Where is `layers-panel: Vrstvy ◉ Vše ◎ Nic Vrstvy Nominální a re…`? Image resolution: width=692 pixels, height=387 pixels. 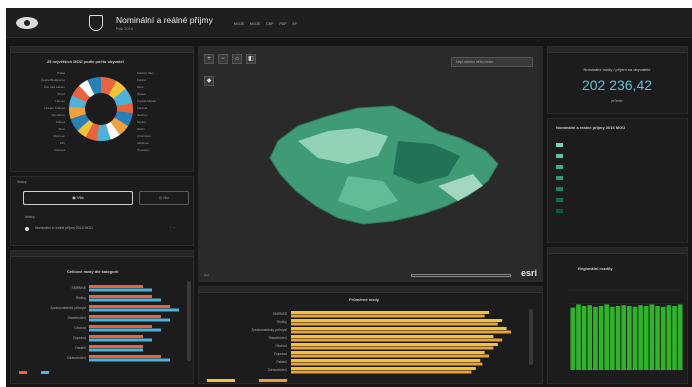
layers-panel: Vrstvy ◉ Vše ◎ Nic Vrstvy Nominální a re… is located at coordinates (102, 211).